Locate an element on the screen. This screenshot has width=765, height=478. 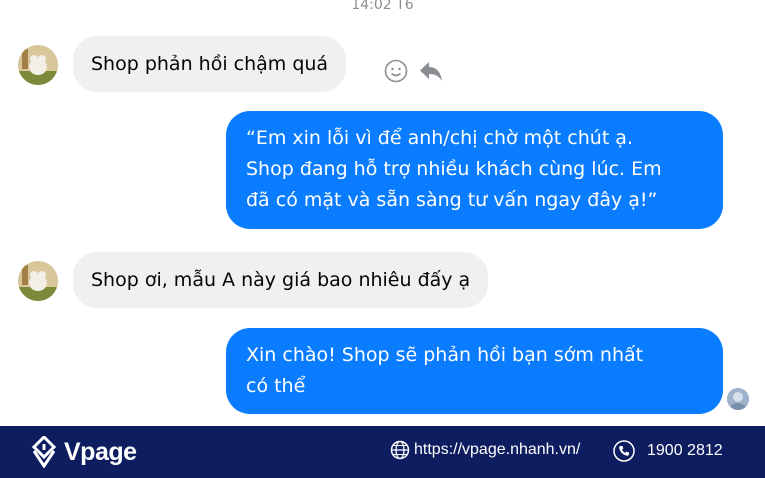
message-line: Xin chào! Shop sẽ phản hồi bạn sớm nhất is located at coordinates (445, 355).